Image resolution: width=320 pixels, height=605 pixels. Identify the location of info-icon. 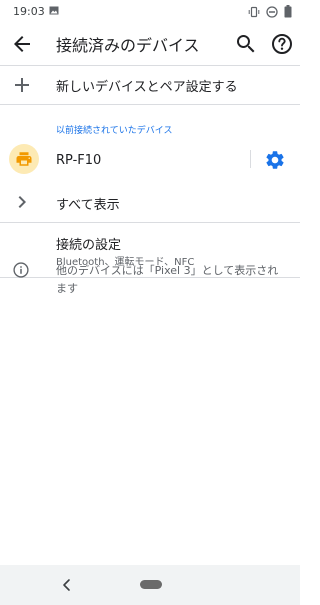
(21, 270).